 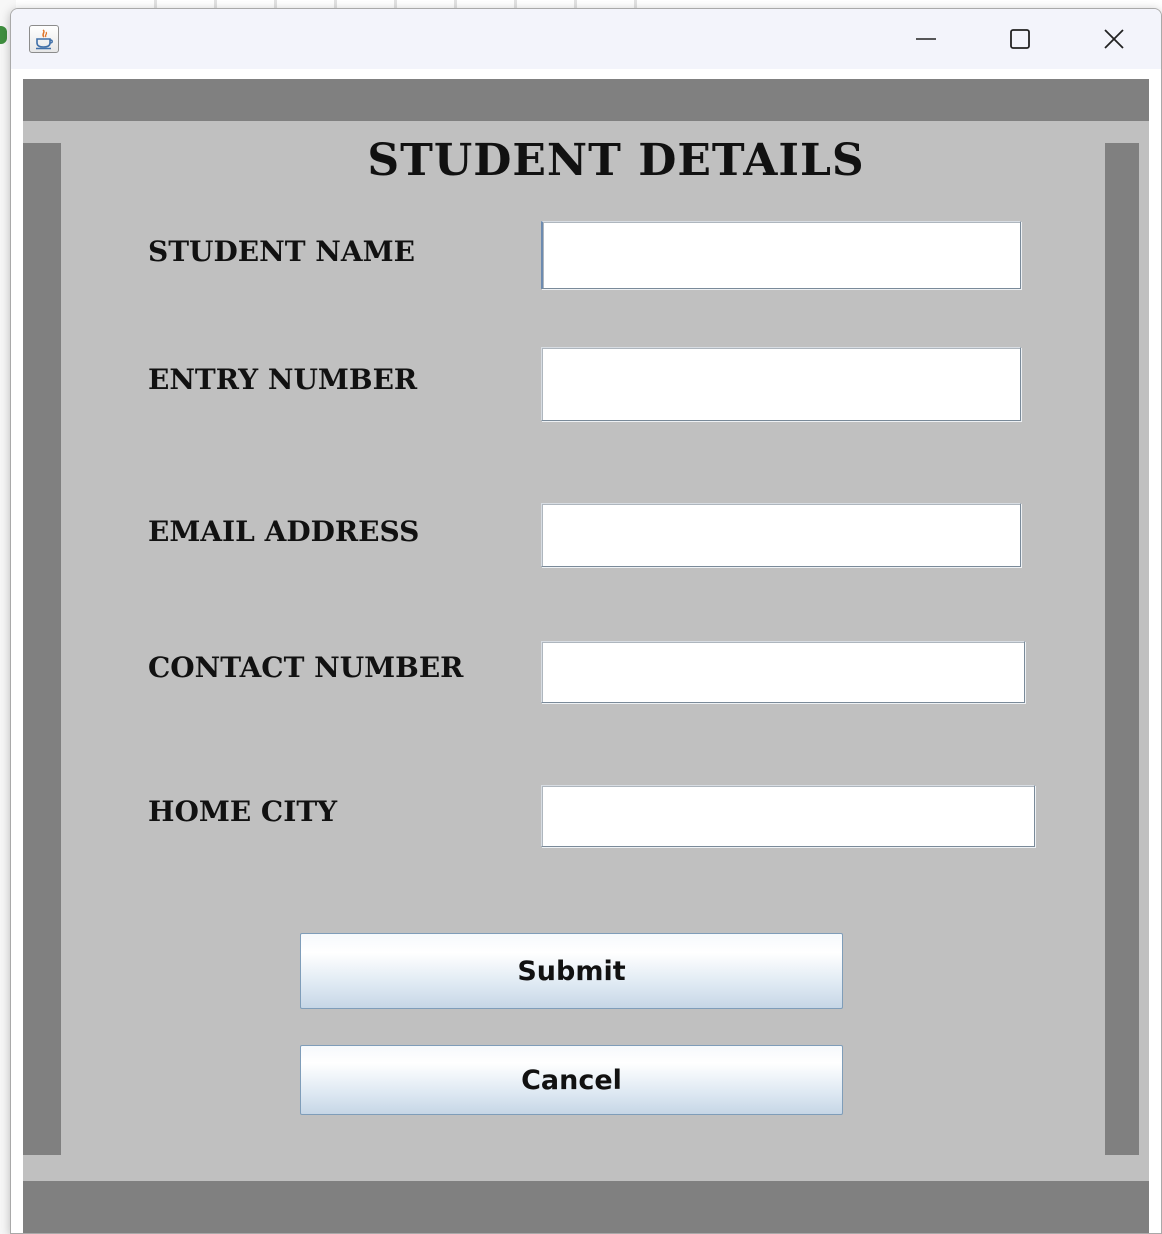 What do you see at coordinates (781, 535) in the screenshot?
I see `email-address-field` at bounding box center [781, 535].